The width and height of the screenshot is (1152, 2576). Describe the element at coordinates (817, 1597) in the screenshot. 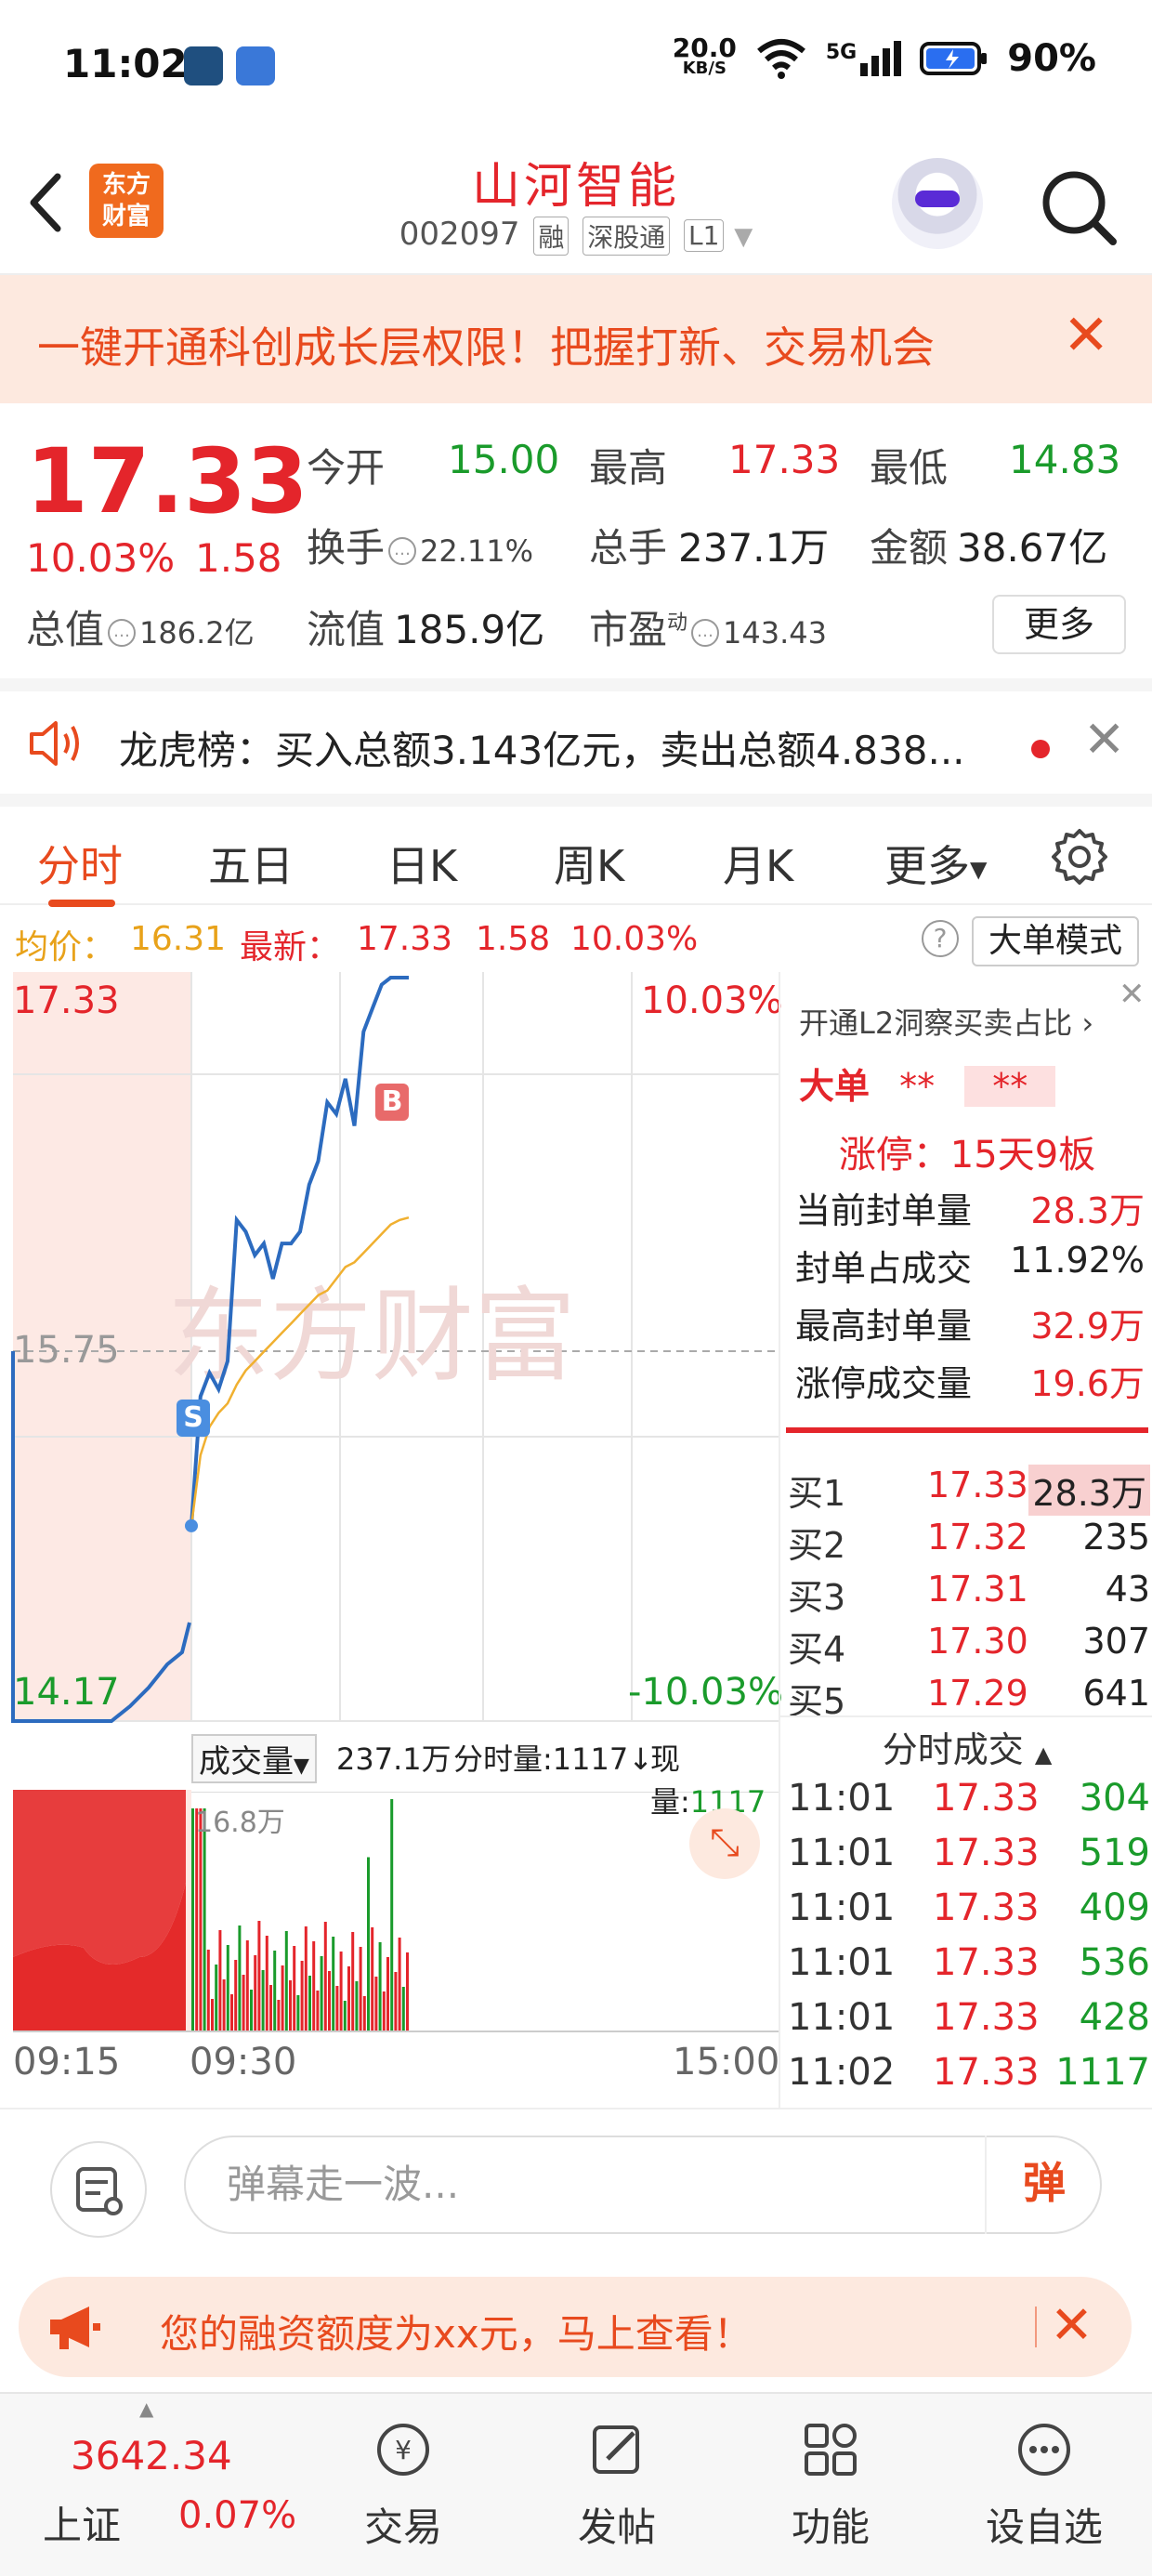

I see `orderbook-level: 买3` at that location.